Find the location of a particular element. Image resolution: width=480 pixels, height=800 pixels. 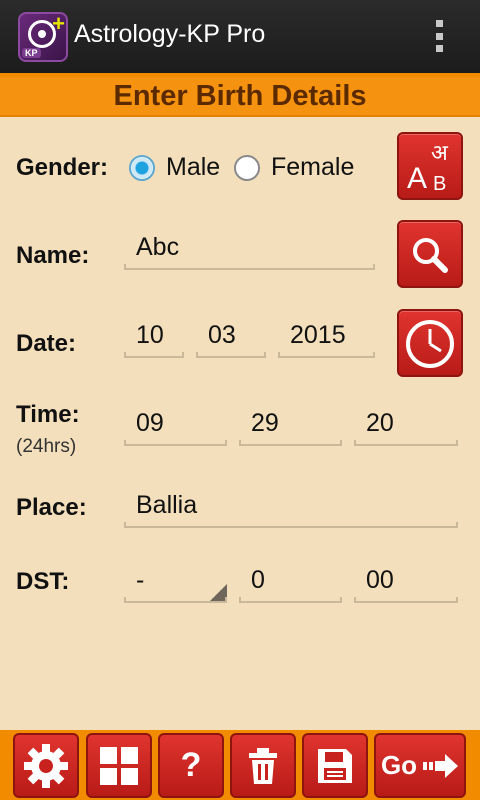

action-bar: + KP Astrology-KP Pro is located at coordinates (240, 36).